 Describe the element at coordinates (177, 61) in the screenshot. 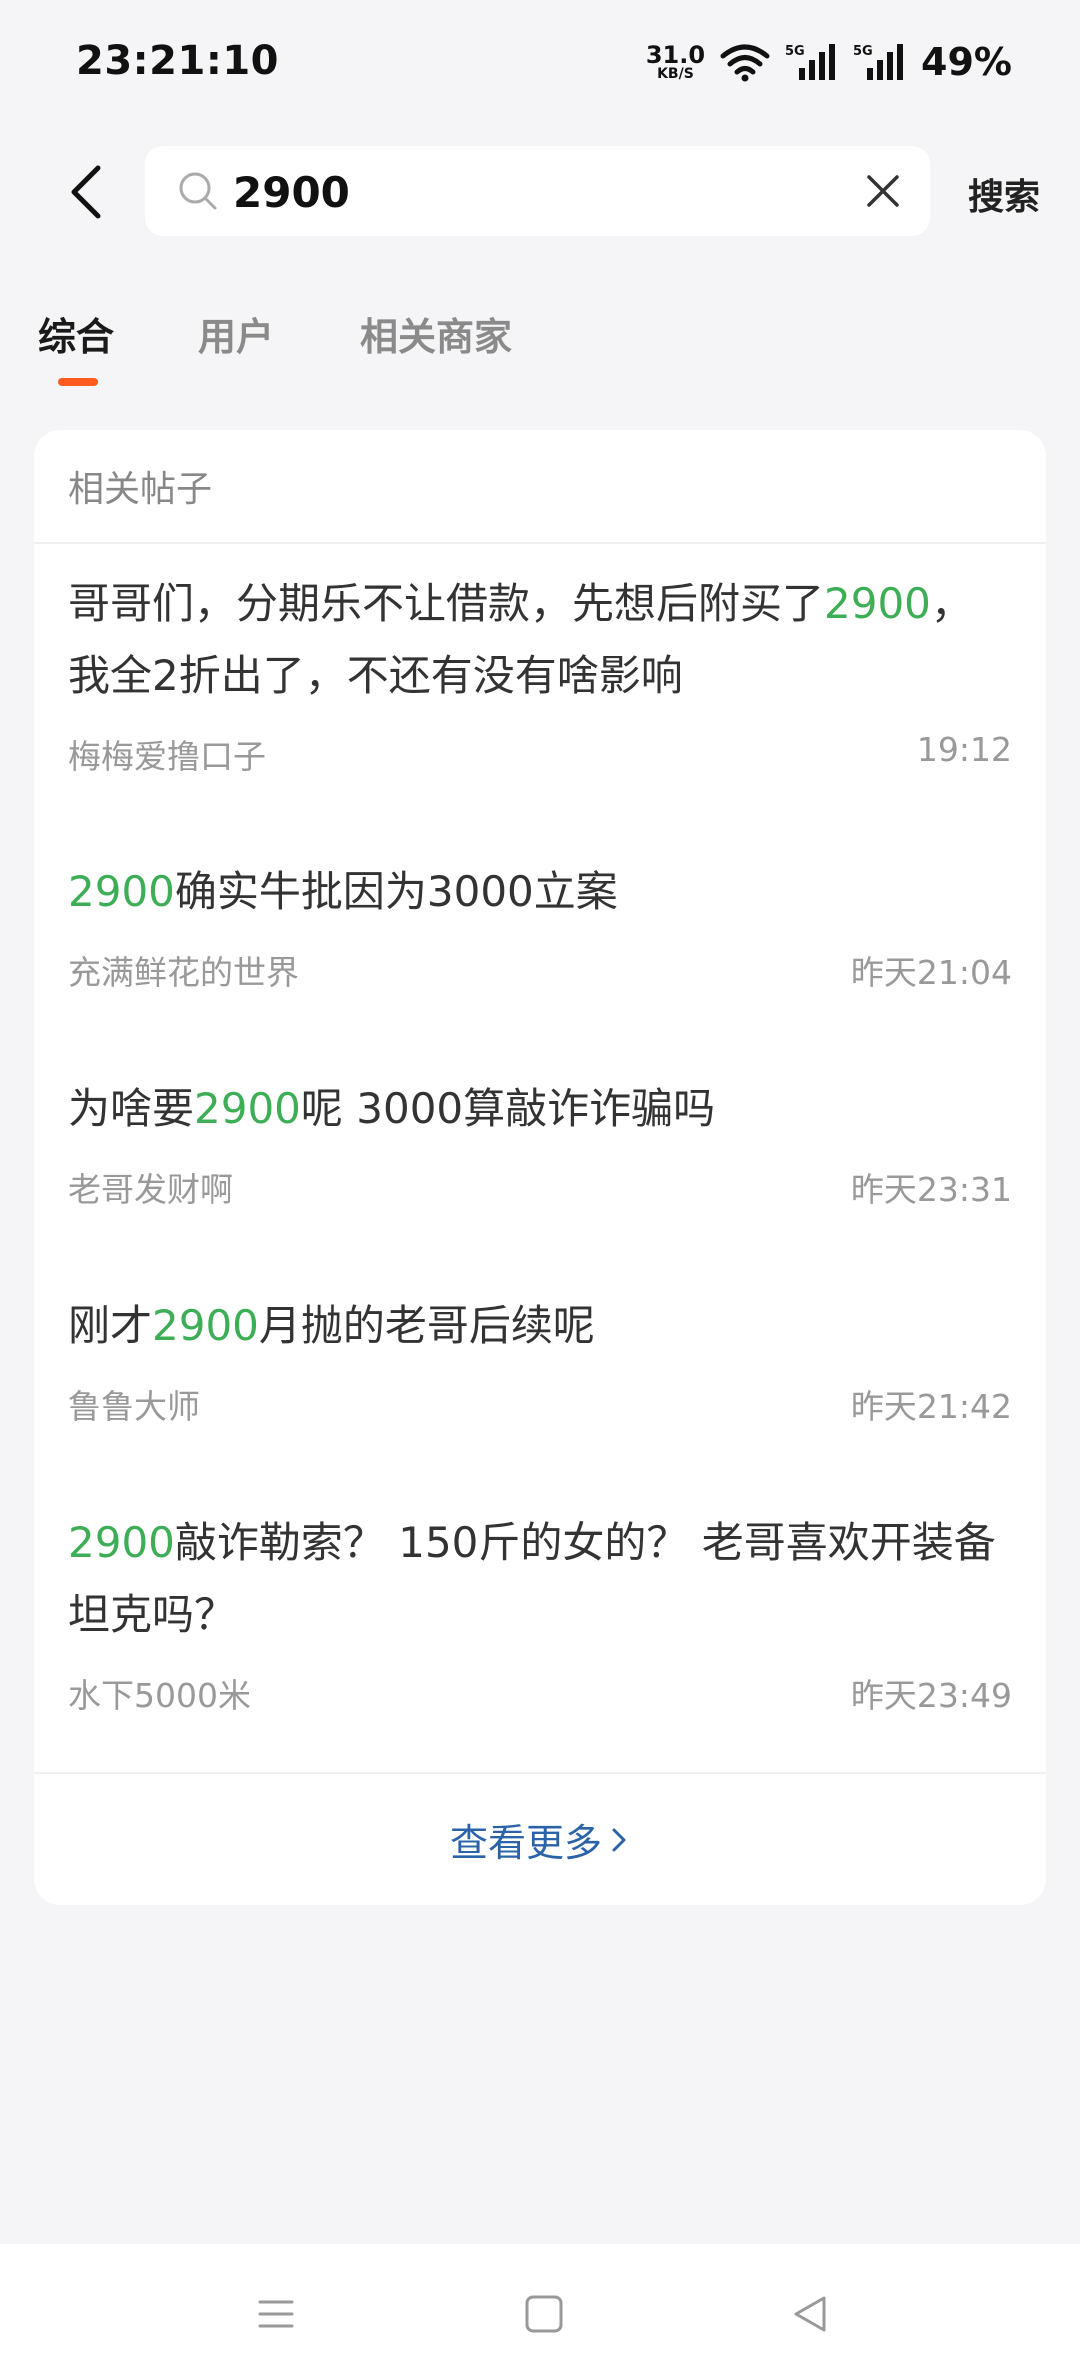

I see `status-time: 23:21:10` at that location.